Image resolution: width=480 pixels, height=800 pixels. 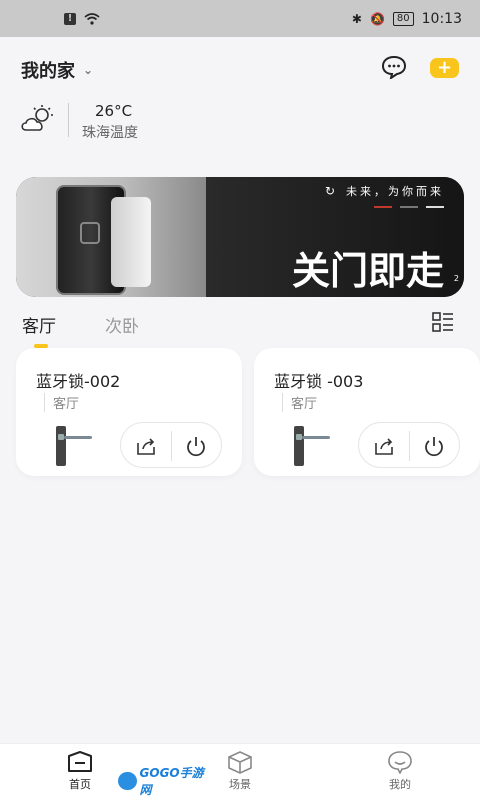 I want to click on watermark: GOGO手游网, so click(x=164, y=781).